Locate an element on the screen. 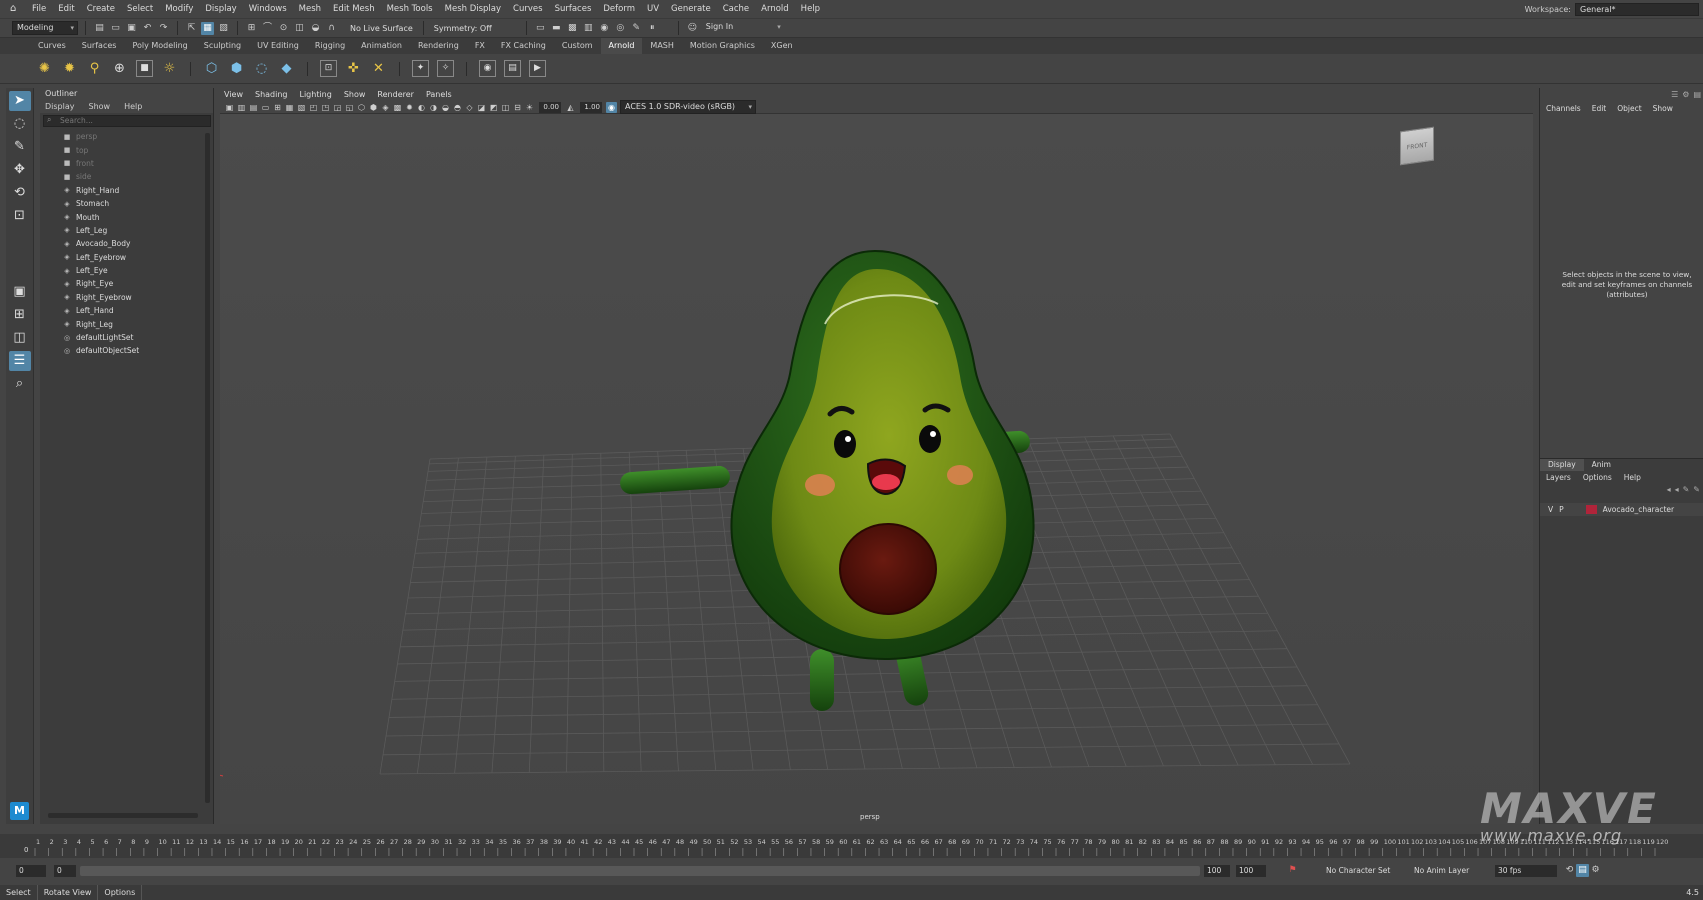 This screenshot has height=900, width=1703. channel-box-icon: ▤ is located at coordinates (1697, 94).